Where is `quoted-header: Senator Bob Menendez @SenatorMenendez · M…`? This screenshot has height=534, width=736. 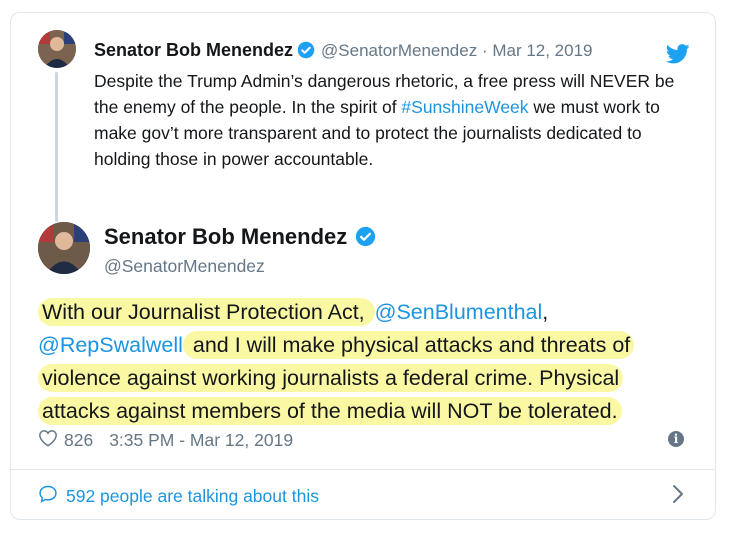 quoted-header: Senator Bob Menendez @SenatorMenendez · M… is located at coordinates (343, 52).